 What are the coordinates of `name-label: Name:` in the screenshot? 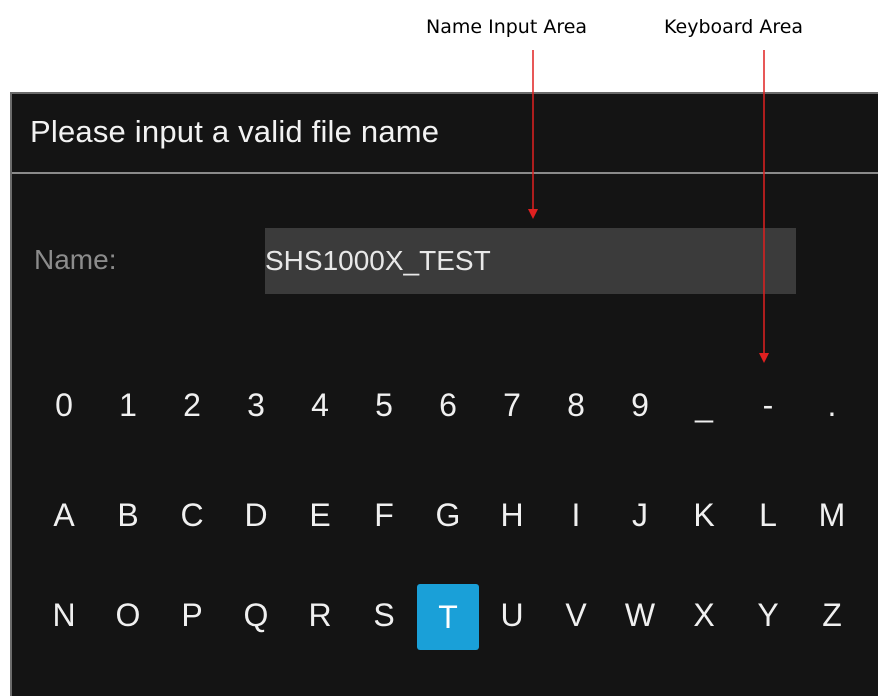 It's located at (75, 259).